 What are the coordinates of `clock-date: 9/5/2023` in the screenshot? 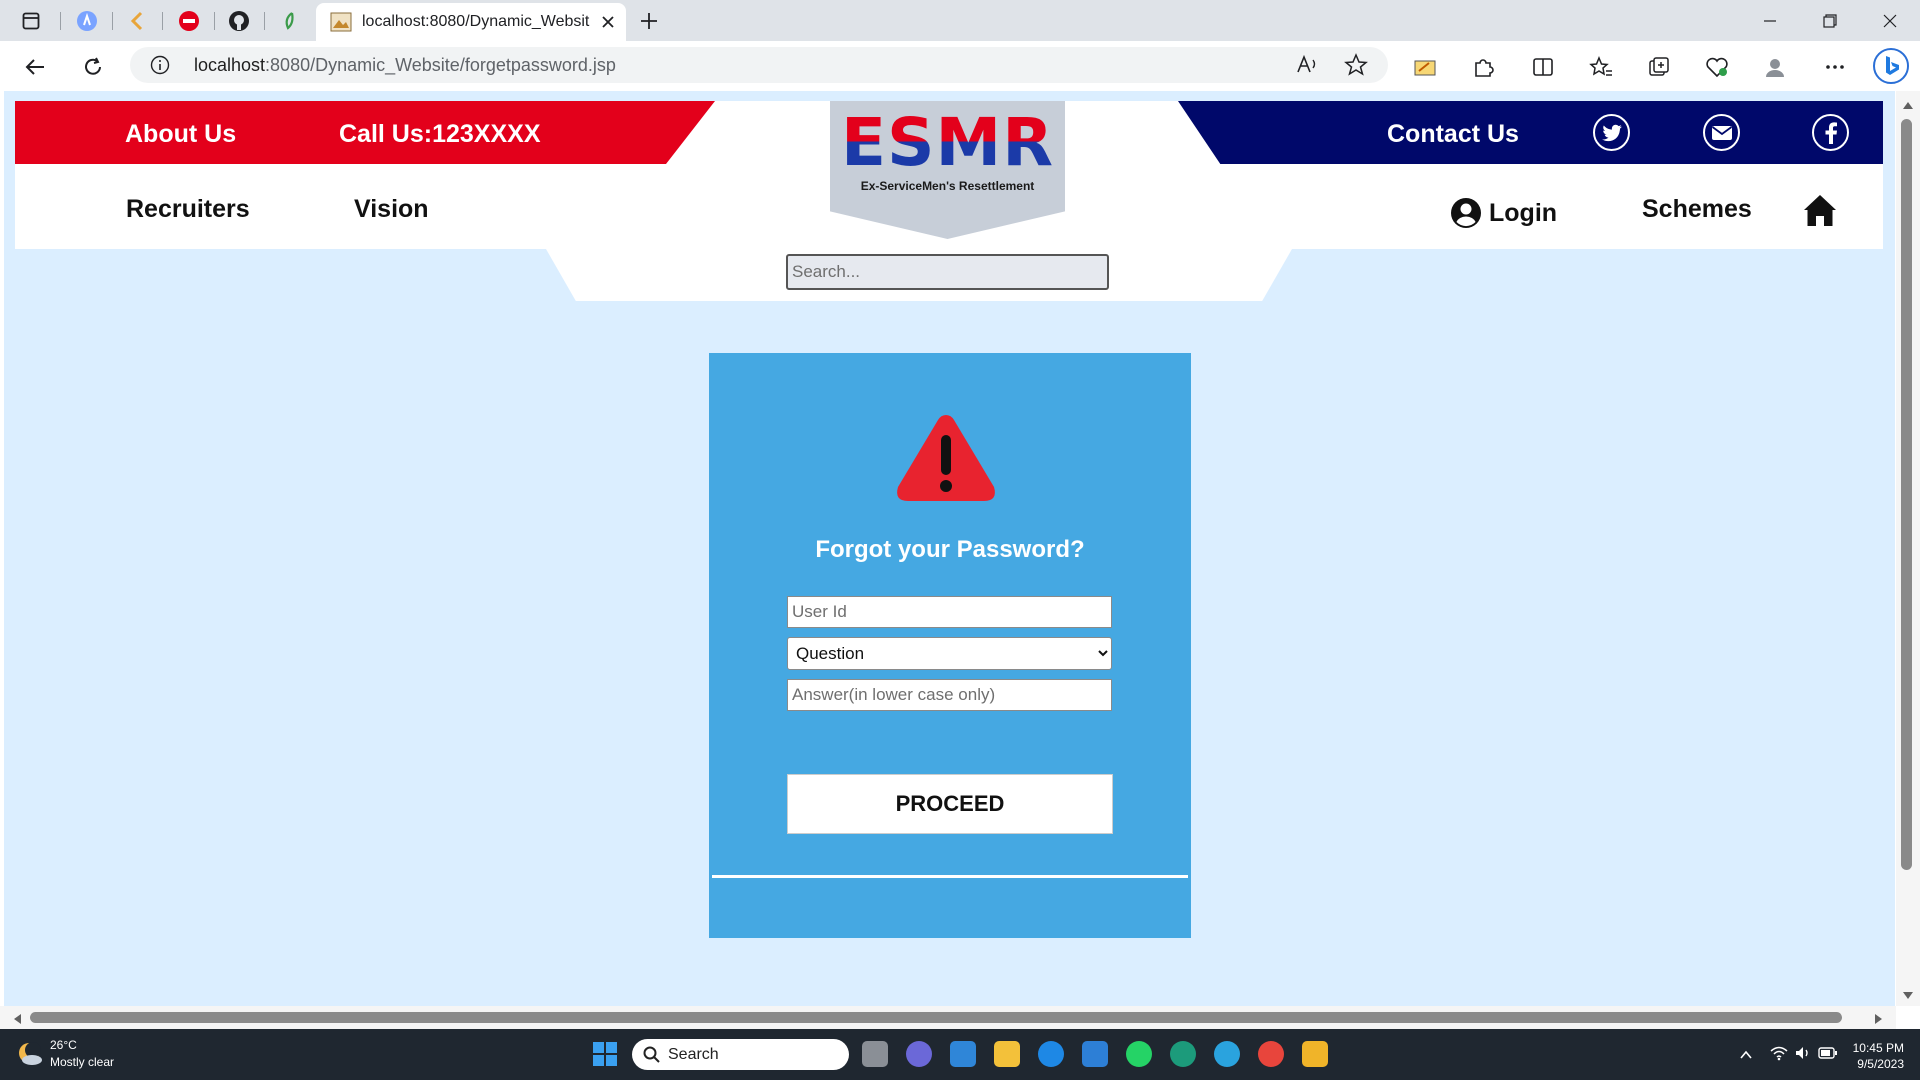 It's located at (1877, 1064).